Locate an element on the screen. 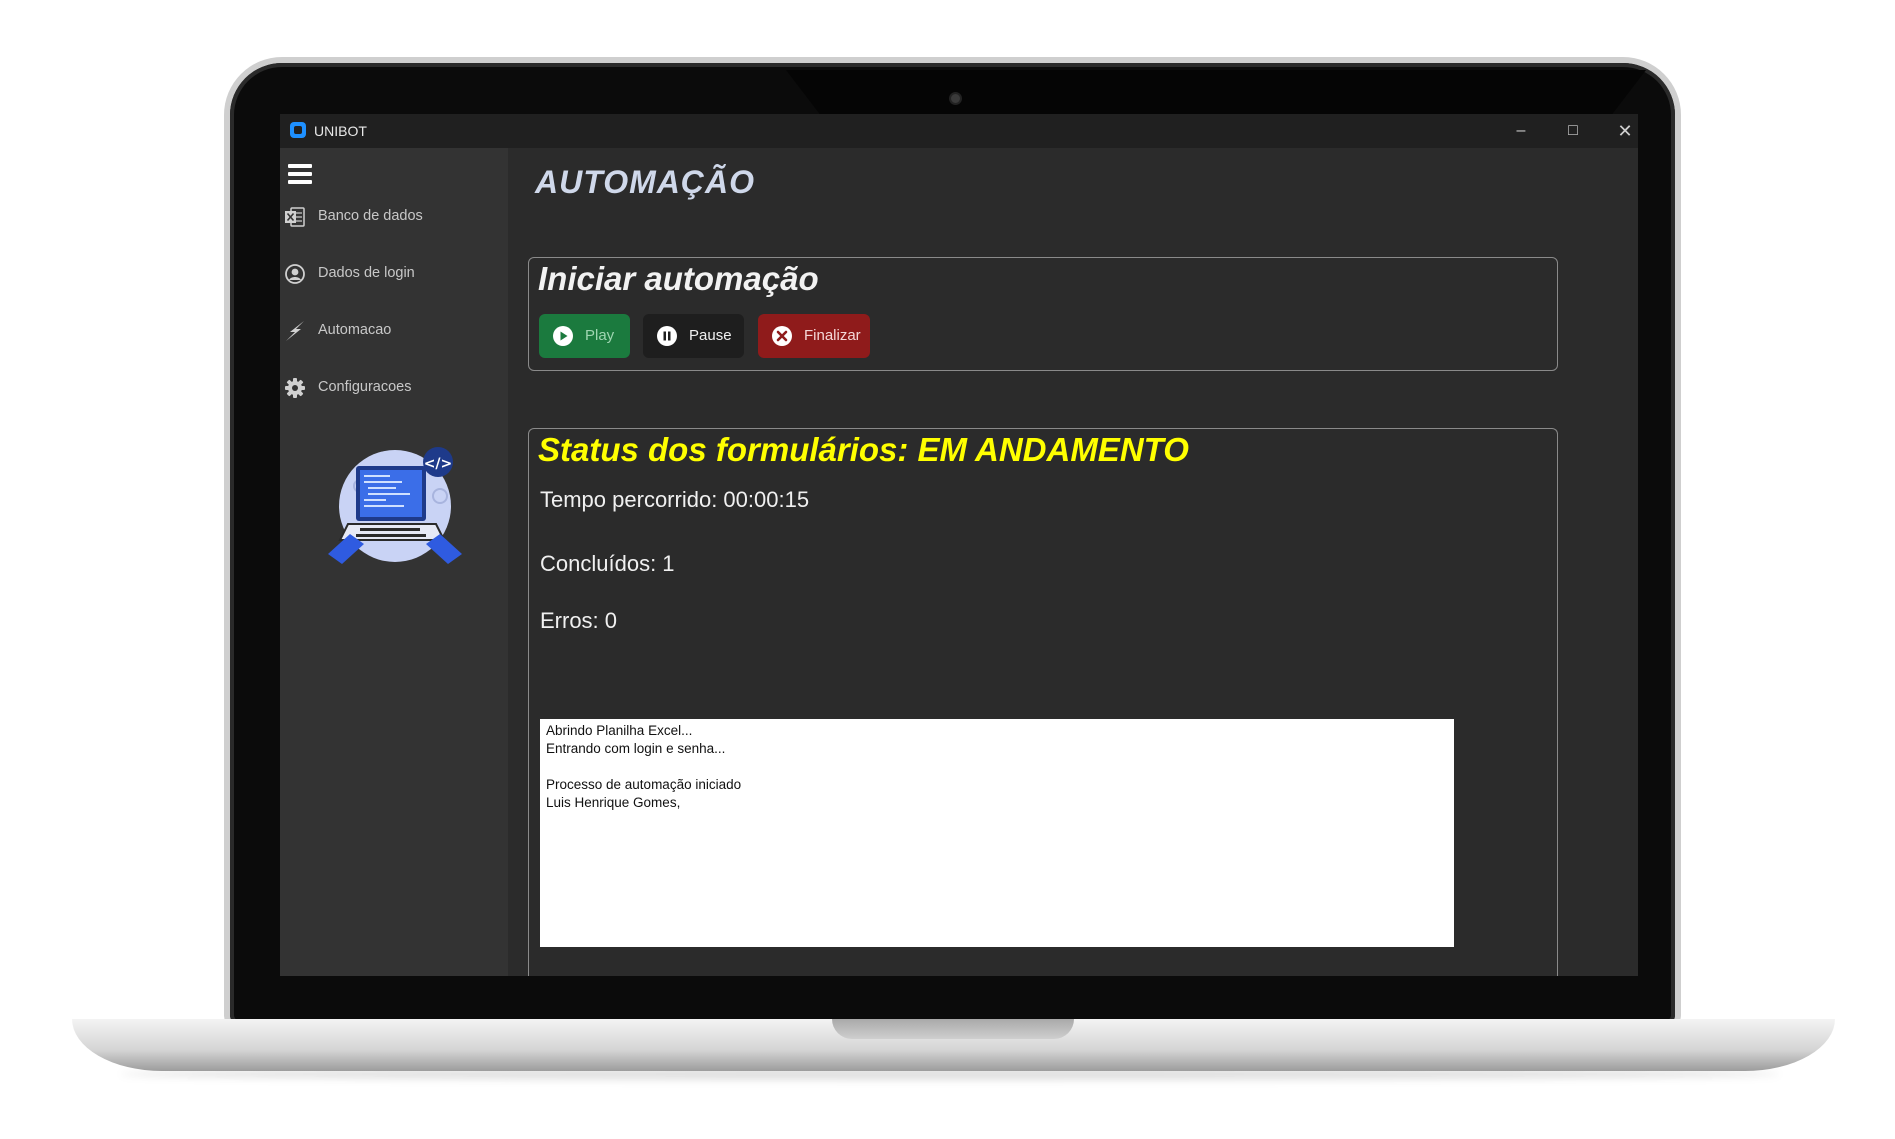 The height and width of the screenshot is (1139, 1895). webcam is located at coordinates (955, 98).